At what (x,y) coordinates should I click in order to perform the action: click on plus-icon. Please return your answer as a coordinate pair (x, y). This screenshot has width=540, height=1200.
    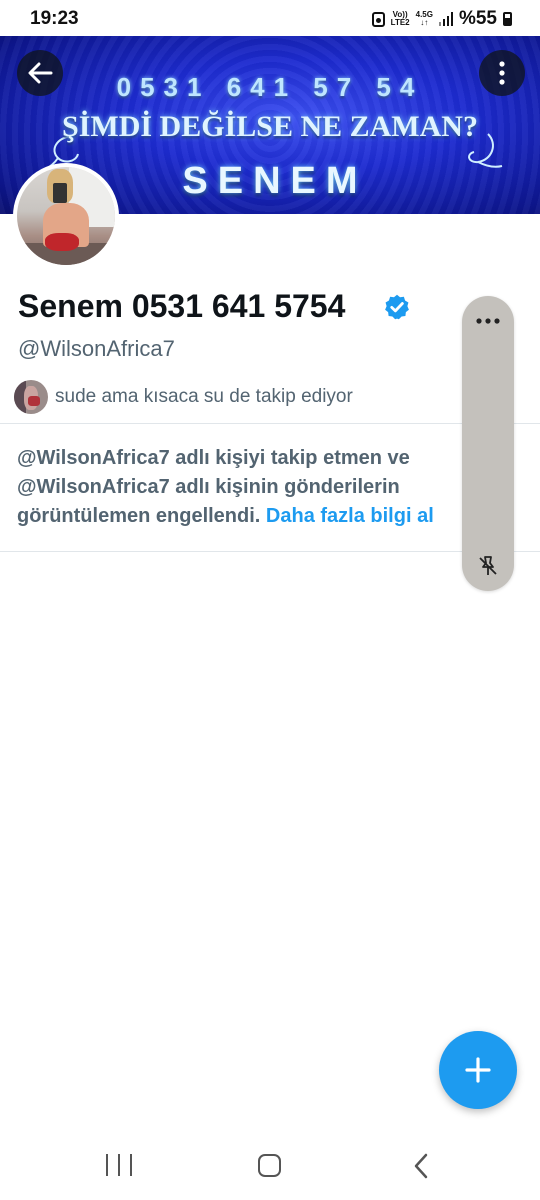
    Looking at the image, I should click on (478, 1070).